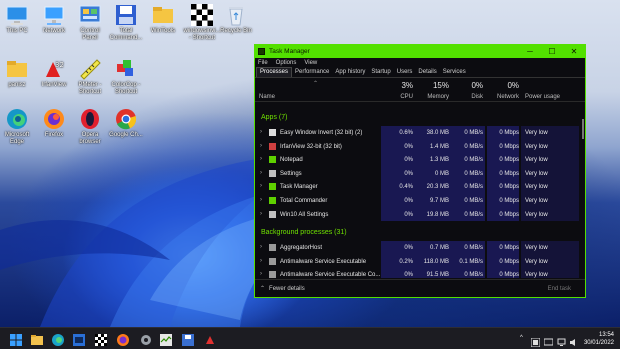 The height and width of the screenshot is (349, 620). Describe the element at coordinates (548, 340) in the screenshot. I see `display-icon` at that location.